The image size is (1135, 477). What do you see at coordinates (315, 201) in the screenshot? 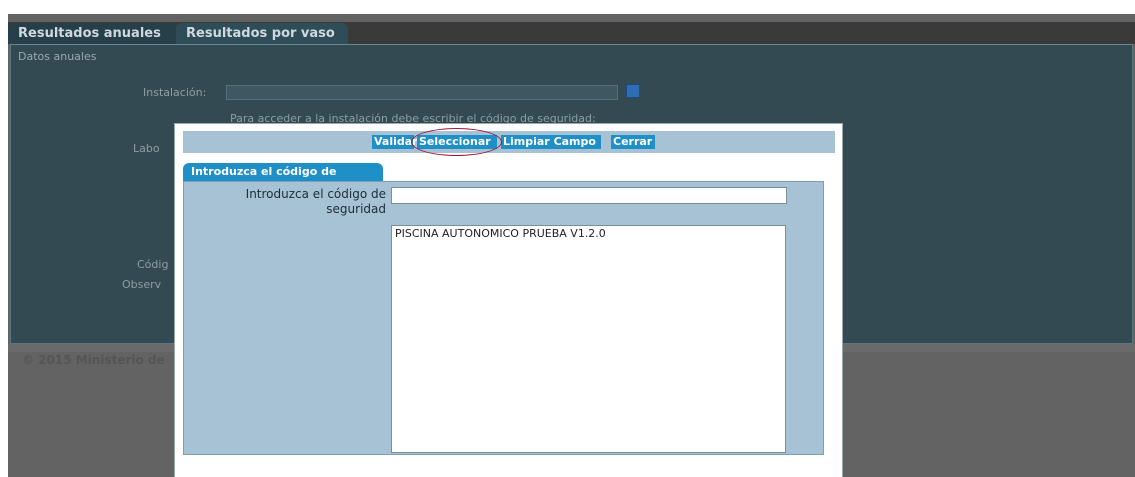
I see `security-code-label: Introduzca el código de seguridad` at bounding box center [315, 201].